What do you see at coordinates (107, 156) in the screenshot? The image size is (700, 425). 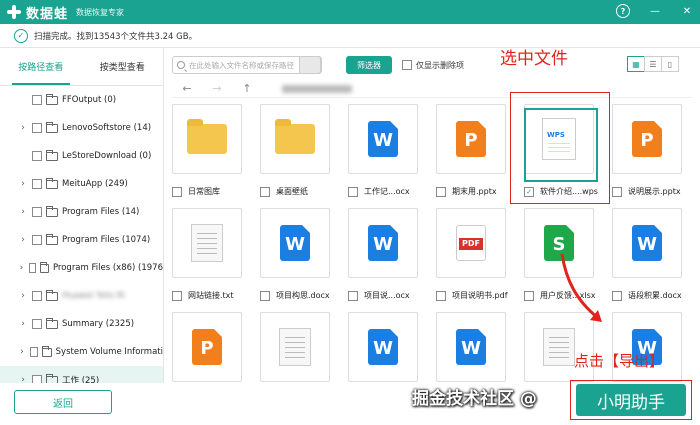 I see `tree-item-label: LeStoreDownload (0)` at bounding box center [107, 156].